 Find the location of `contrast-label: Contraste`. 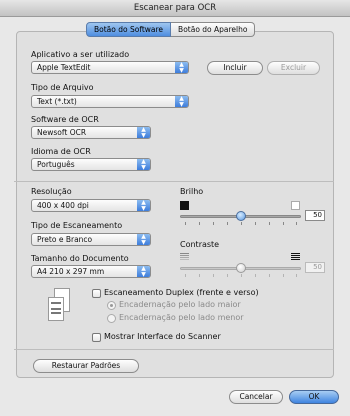

contrast-label: Contraste is located at coordinates (200, 244).